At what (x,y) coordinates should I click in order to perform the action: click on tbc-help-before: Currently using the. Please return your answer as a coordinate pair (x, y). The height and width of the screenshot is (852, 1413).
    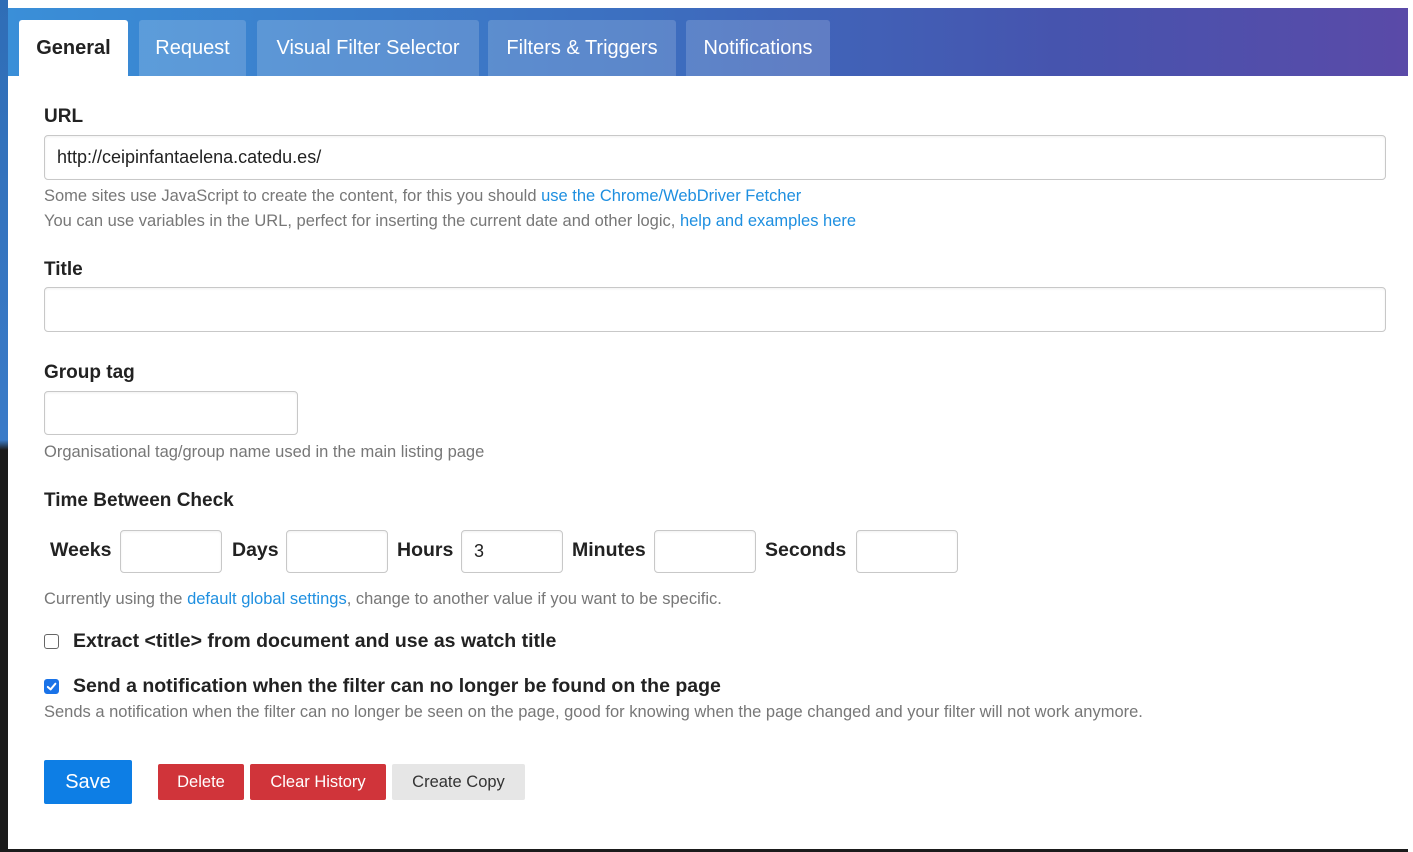
    Looking at the image, I should click on (116, 599).